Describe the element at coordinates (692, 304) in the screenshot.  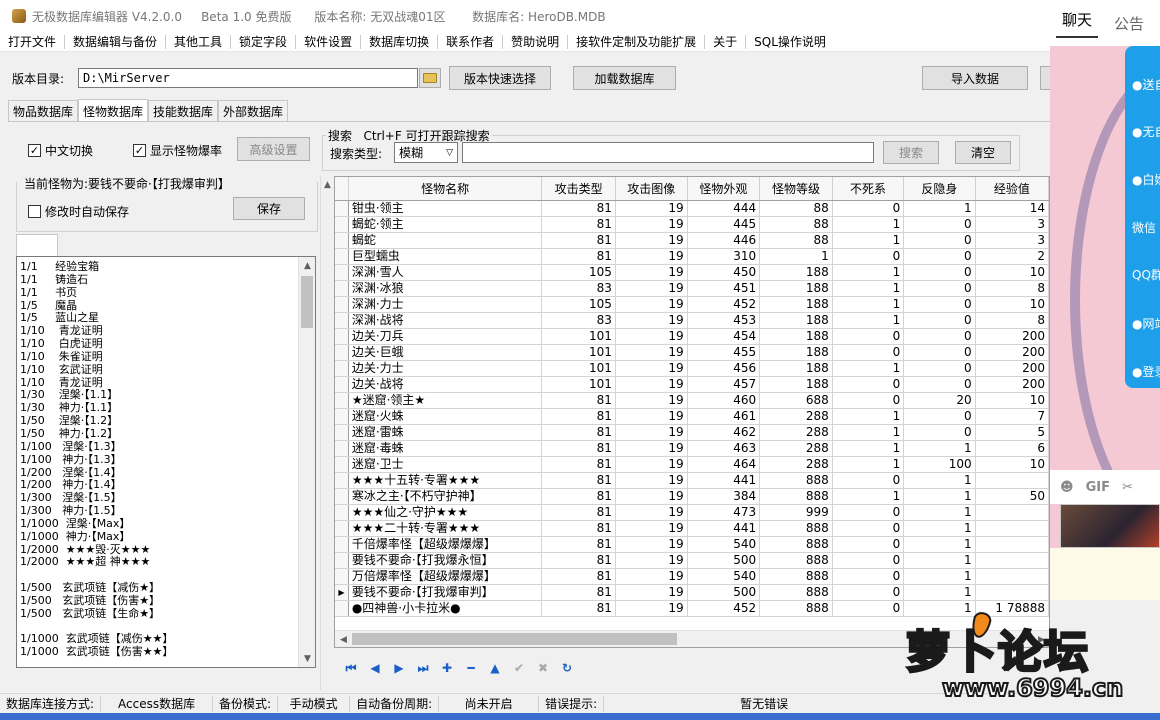
I see `table-row: 深渊·力士 105 19 452 188 1 0 10` at that location.